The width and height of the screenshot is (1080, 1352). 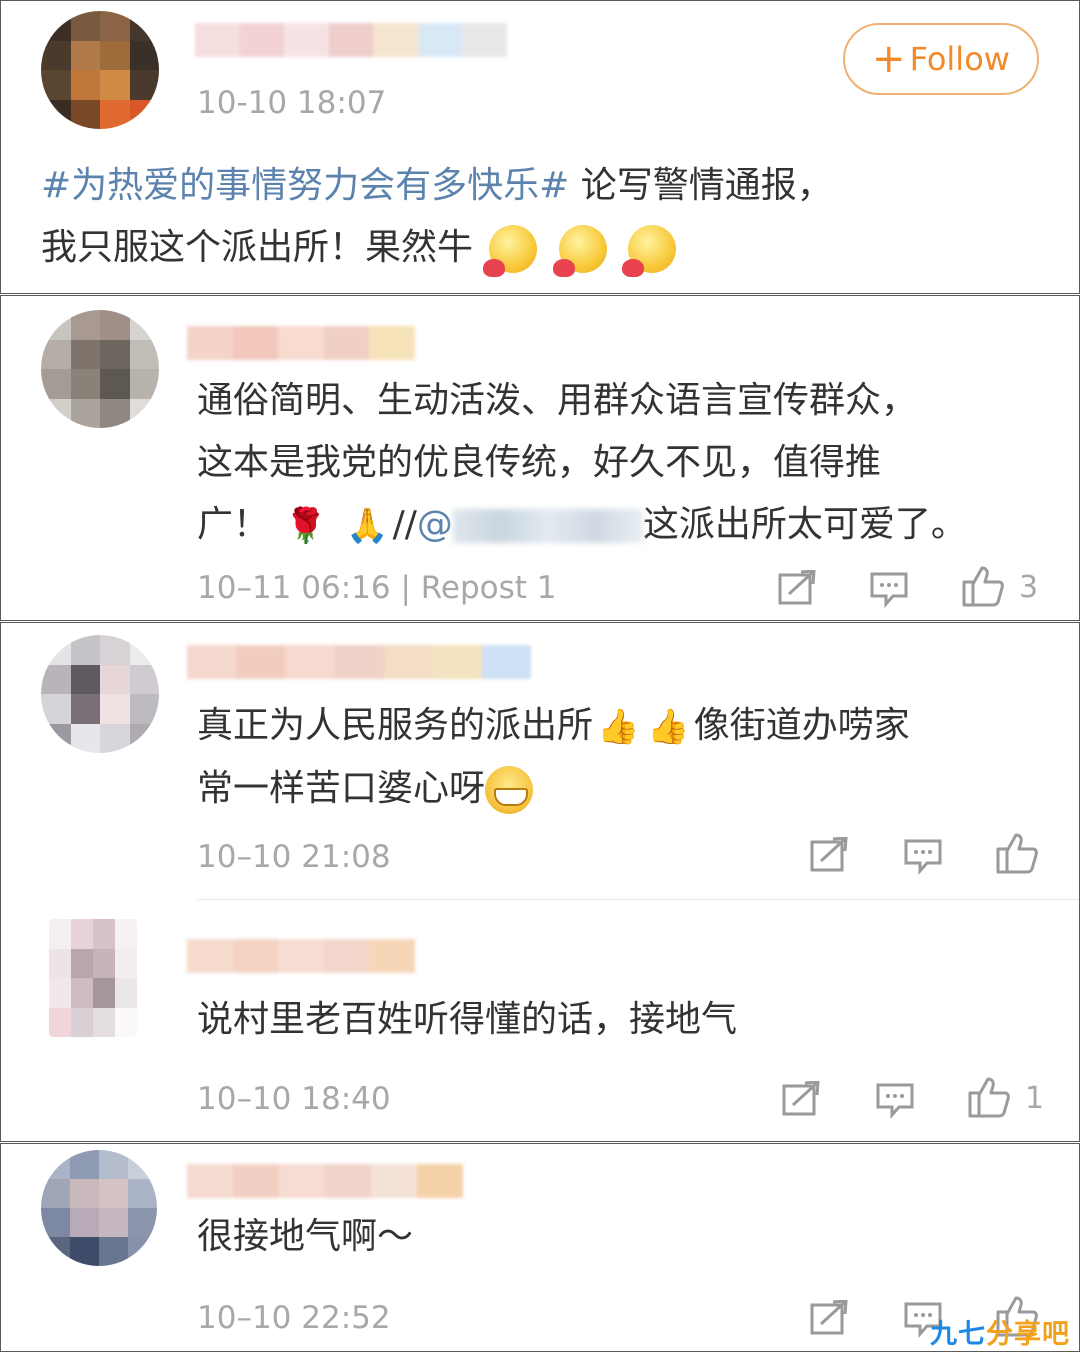 I want to click on comment-text: 说村里老百姓听得懂的话，接地气, so click(x=627, y=1020).